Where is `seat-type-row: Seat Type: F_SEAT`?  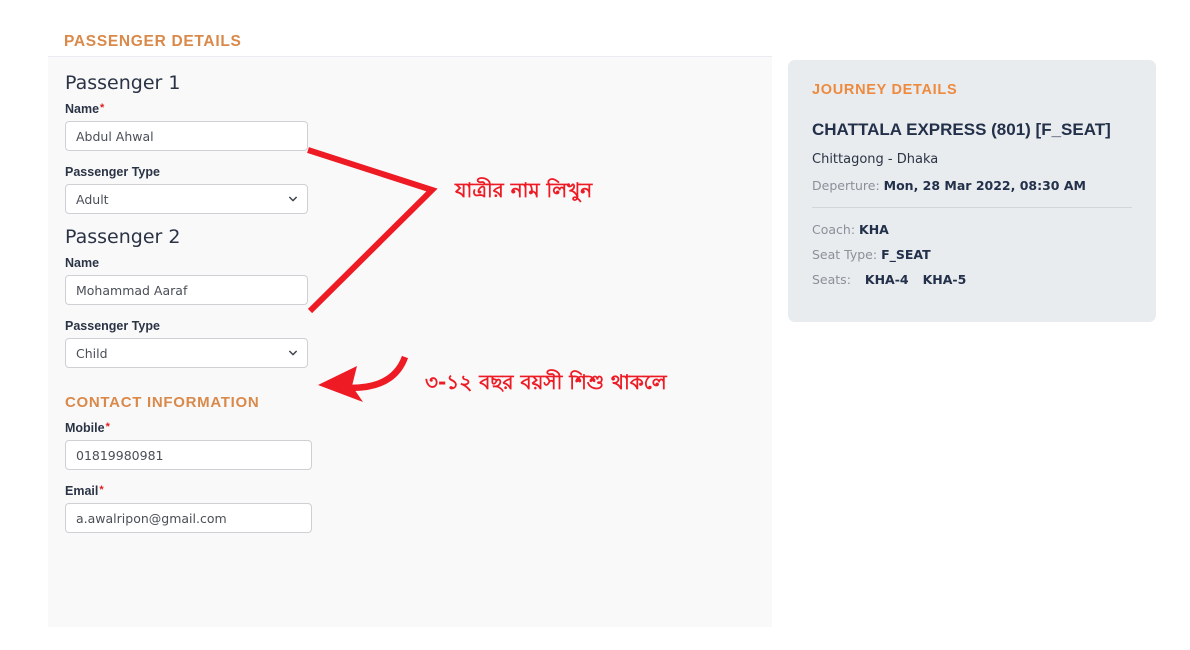
seat-type-row: Seat Type: F_SEAT is located at coordinates (972, 254).